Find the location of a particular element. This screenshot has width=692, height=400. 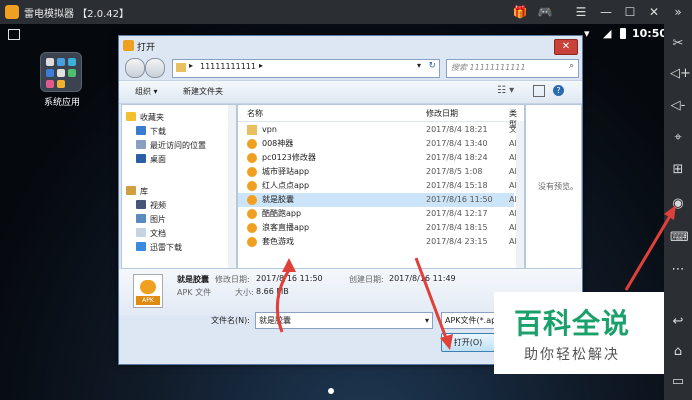

menu-icon: ☰ is located at coordinates (581, 12).